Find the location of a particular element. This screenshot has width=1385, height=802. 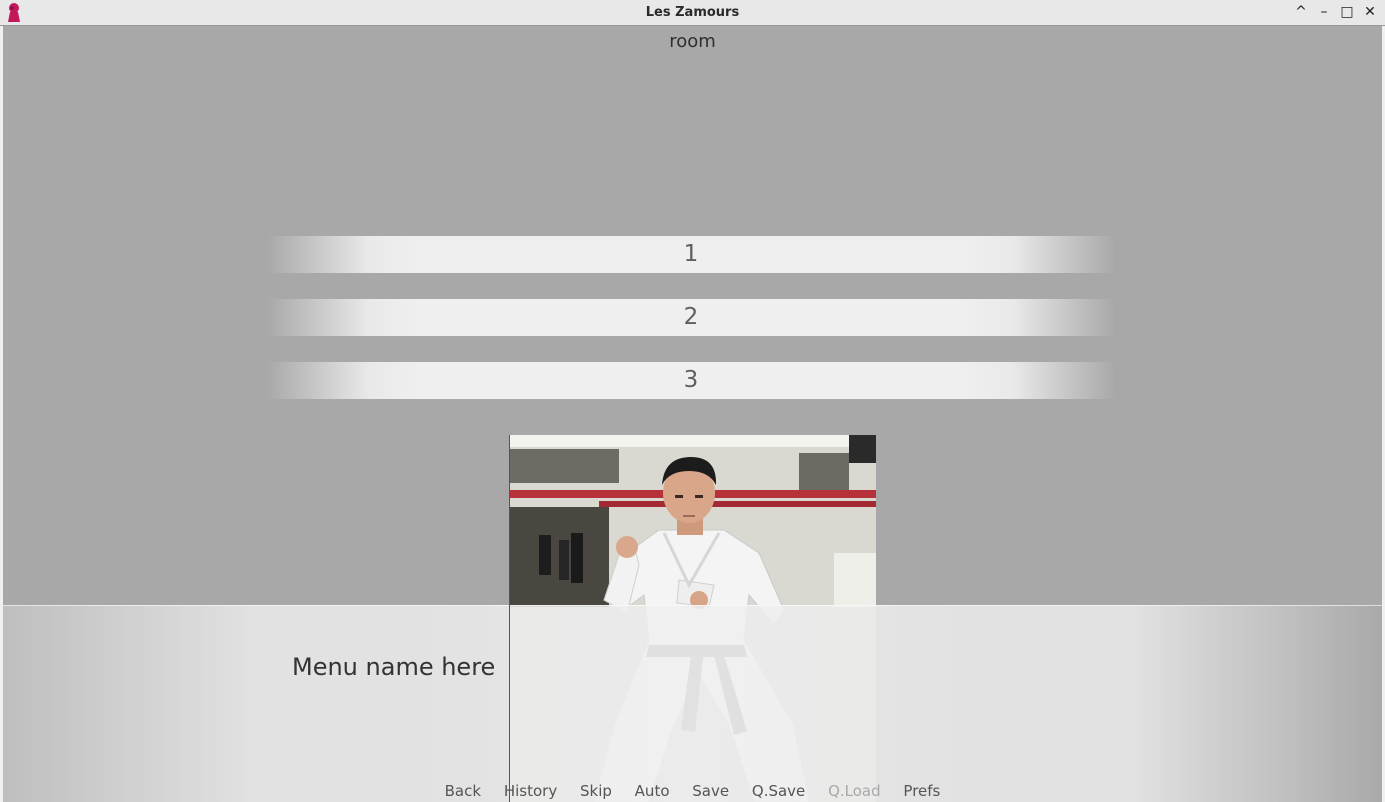

window-title: Les Zamours is located at coordinates (692, 12).